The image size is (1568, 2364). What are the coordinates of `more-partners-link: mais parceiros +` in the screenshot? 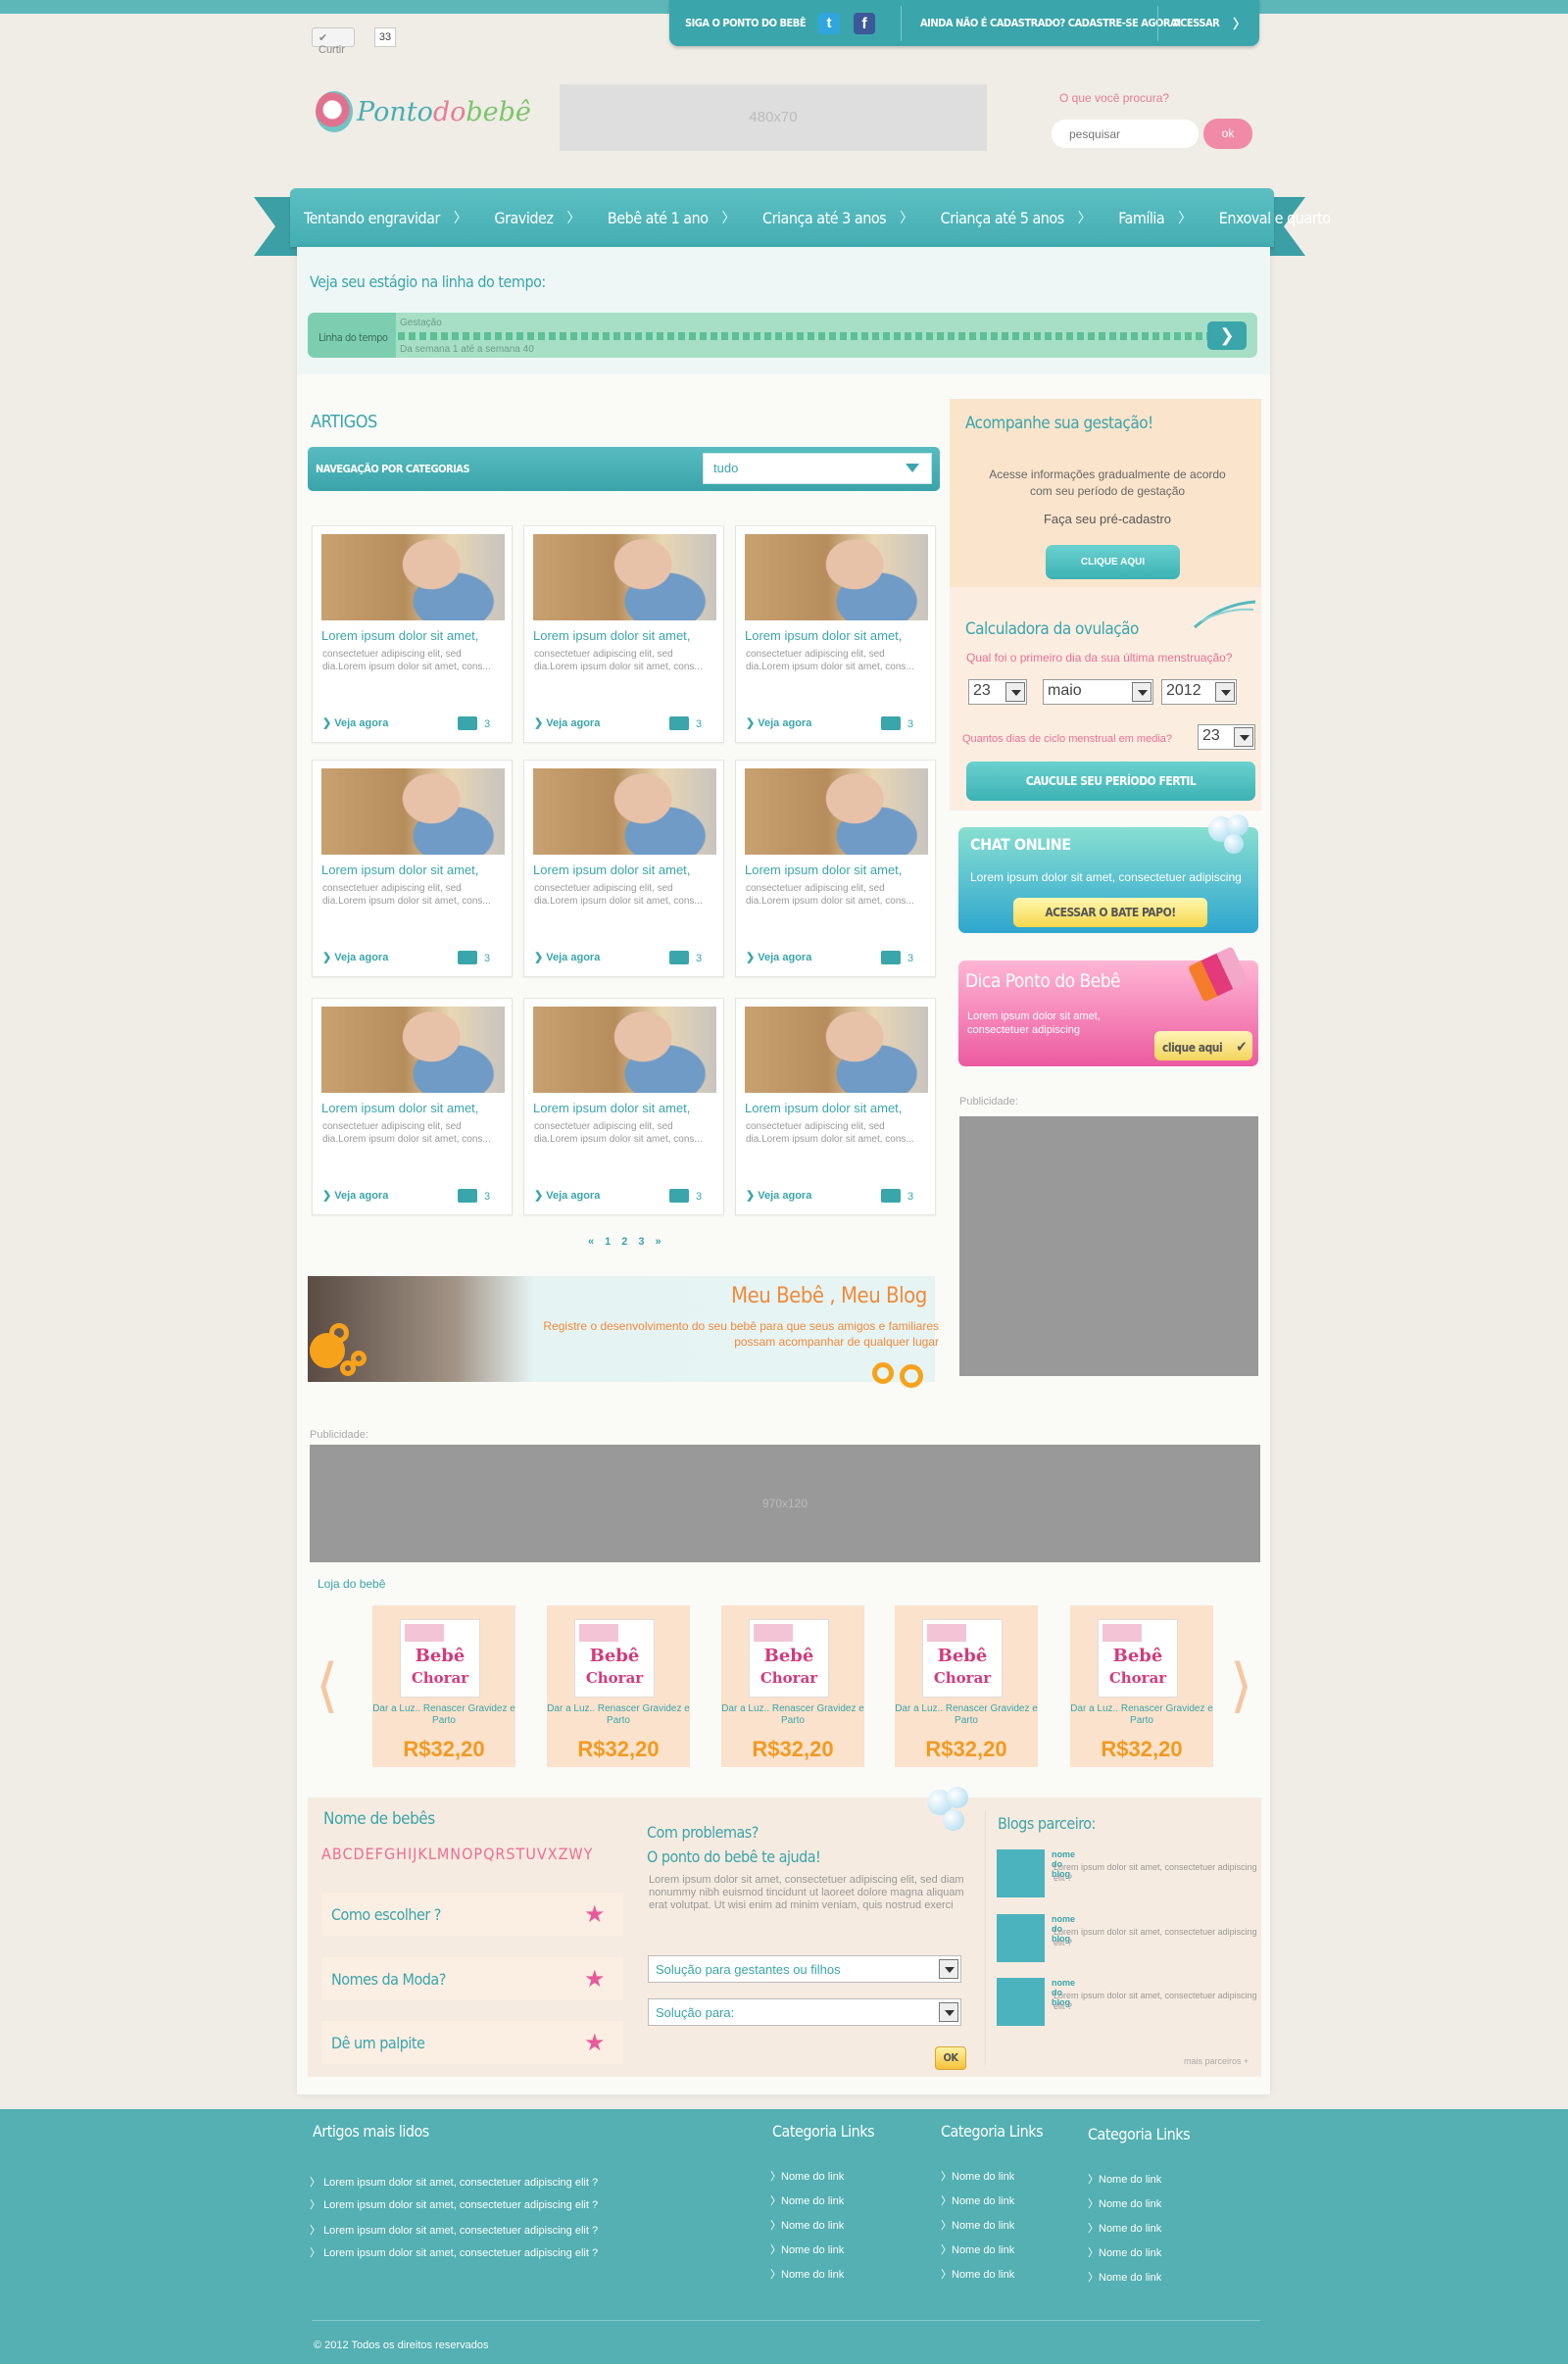 It's located at (1216, 2061).